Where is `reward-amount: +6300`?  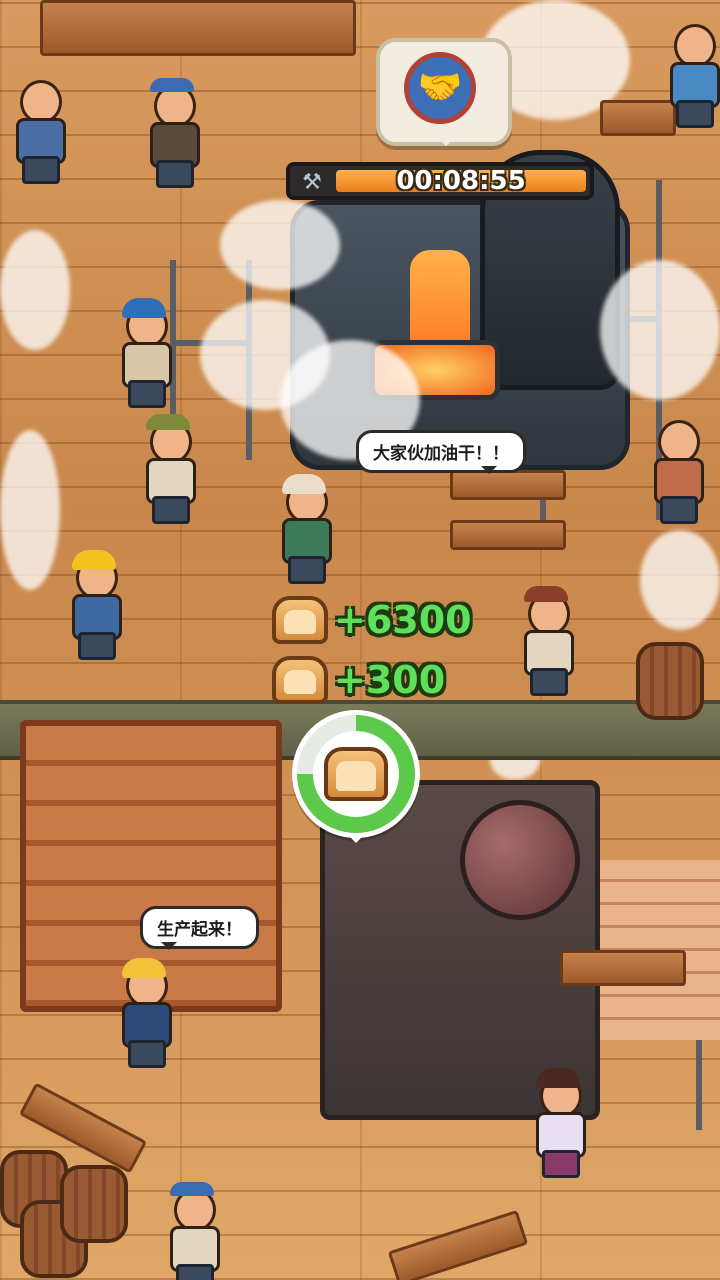
reward-amount: +6300 is located at coordinates (403, 620).